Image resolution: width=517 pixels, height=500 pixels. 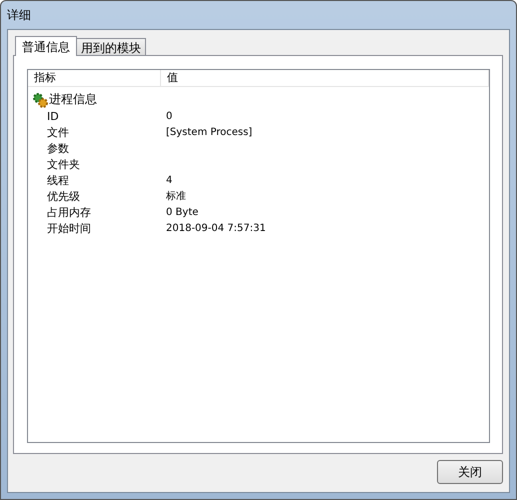 What do you see at coordinates (176, 196) in the screenshot?
I see `property-value: 标准` at bounding box center [176, 196].